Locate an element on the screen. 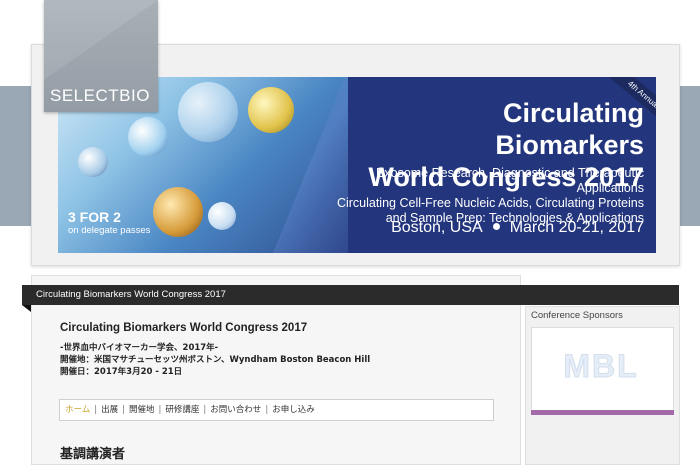 This screenshot has height=465, width=700. banner-location: Boston, USA is located at coordinates (437, 227).